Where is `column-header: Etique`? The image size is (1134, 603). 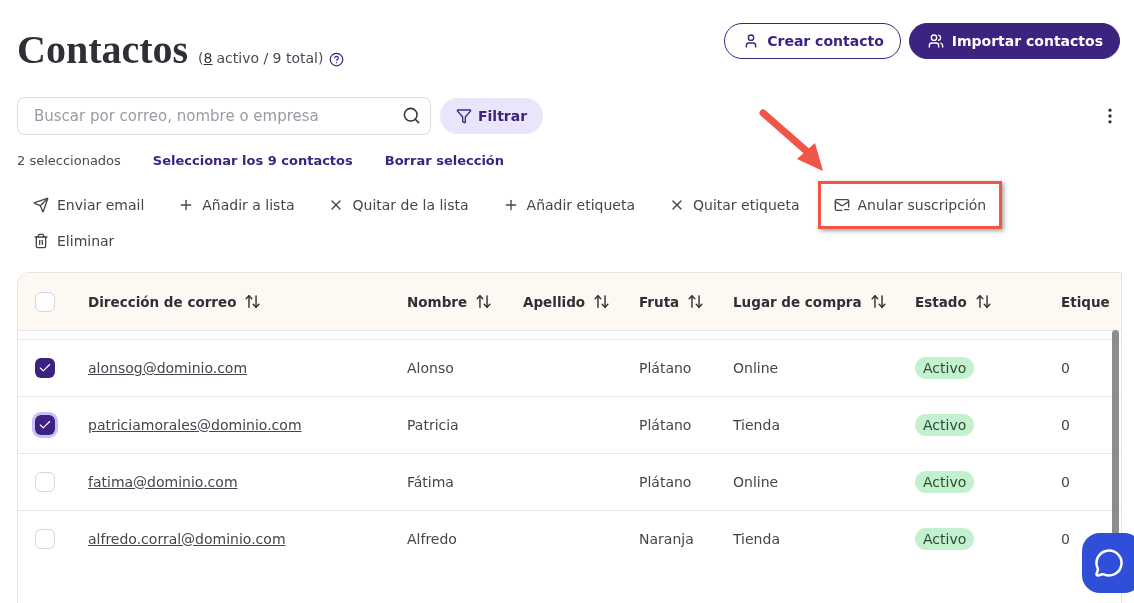
column-header: Etique is located at coordinates (1085, 301).